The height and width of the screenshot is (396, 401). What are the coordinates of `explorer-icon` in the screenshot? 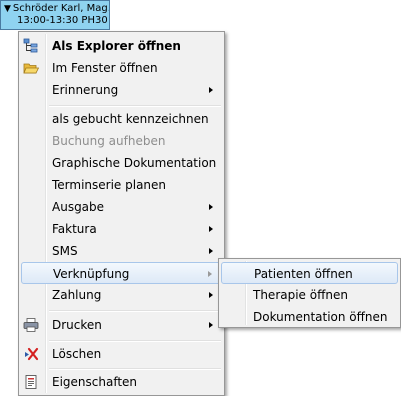 It's located at (31, 46).